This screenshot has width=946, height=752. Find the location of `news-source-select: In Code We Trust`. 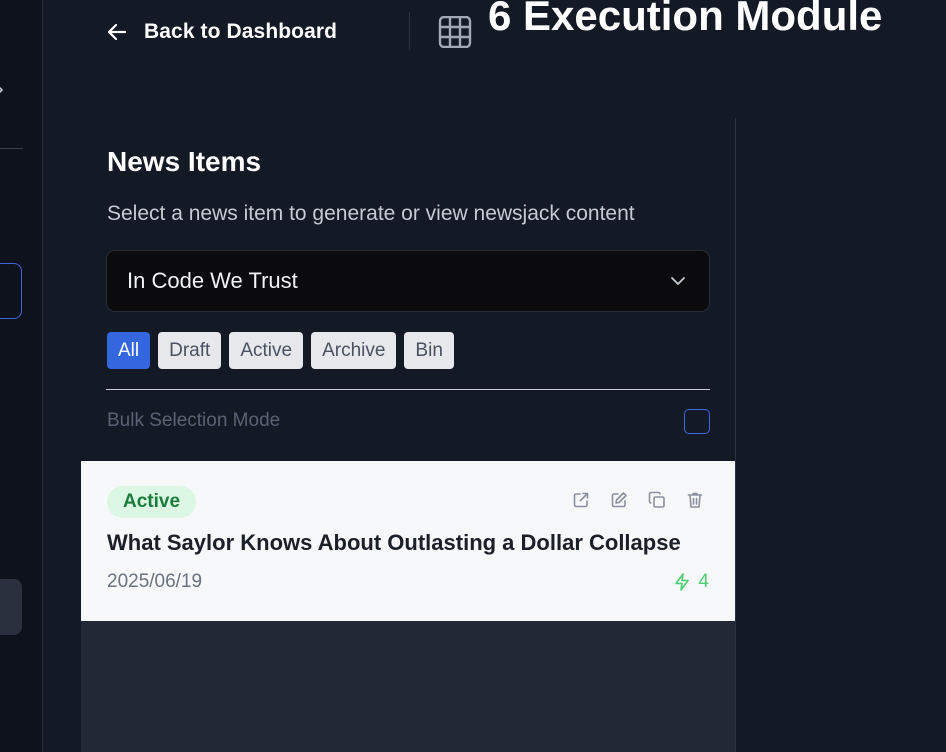

news-source-select: In Code We Trust is located at coordinates (408, 281).